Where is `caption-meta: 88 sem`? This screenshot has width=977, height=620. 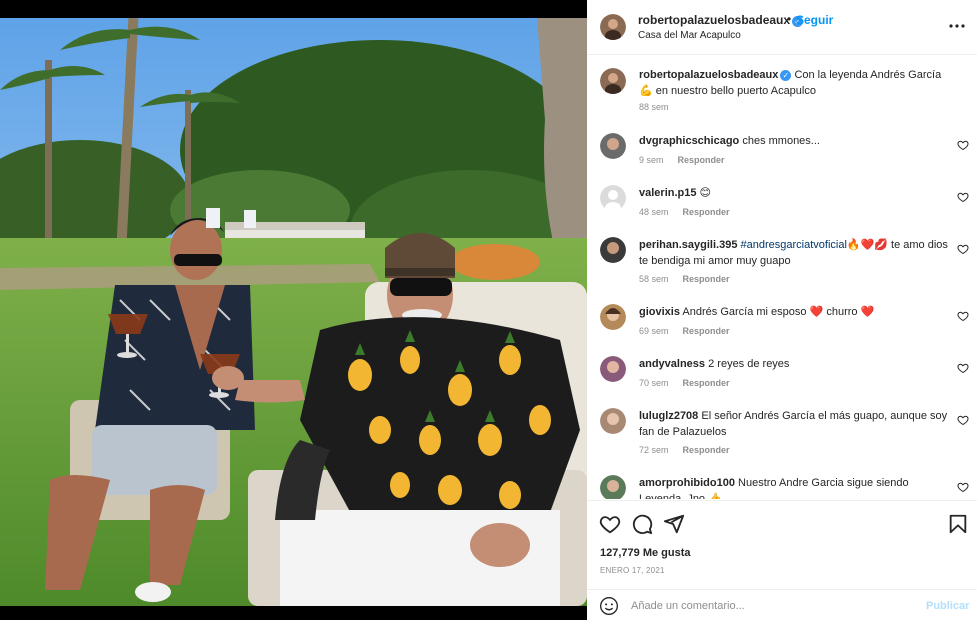
caption-meta: 88 sem is located at coordinates (654, 107).